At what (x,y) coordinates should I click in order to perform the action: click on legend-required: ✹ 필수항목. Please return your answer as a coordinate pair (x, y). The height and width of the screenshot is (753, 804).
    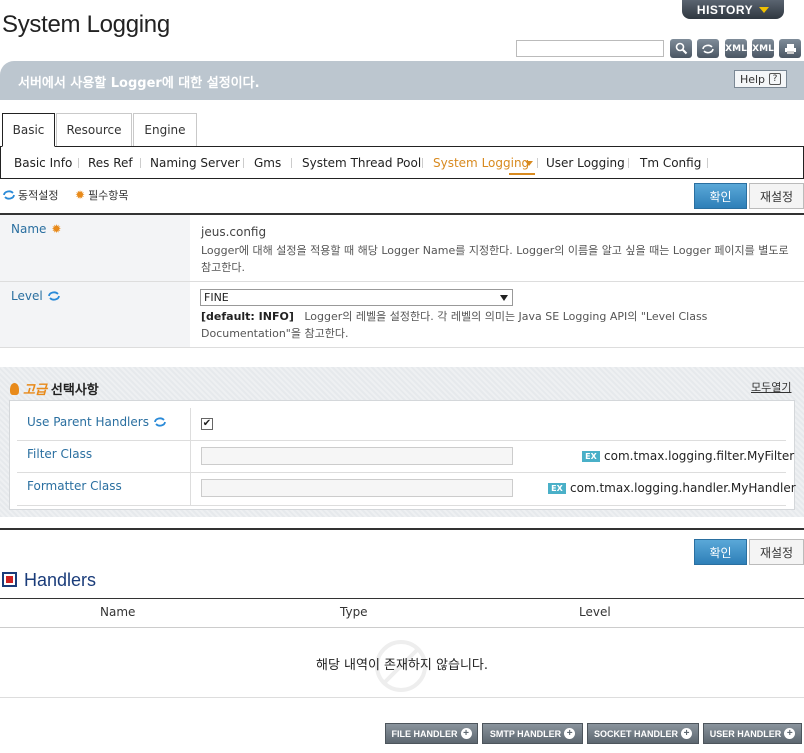
    Looking at the image, I should click on (102, 195).